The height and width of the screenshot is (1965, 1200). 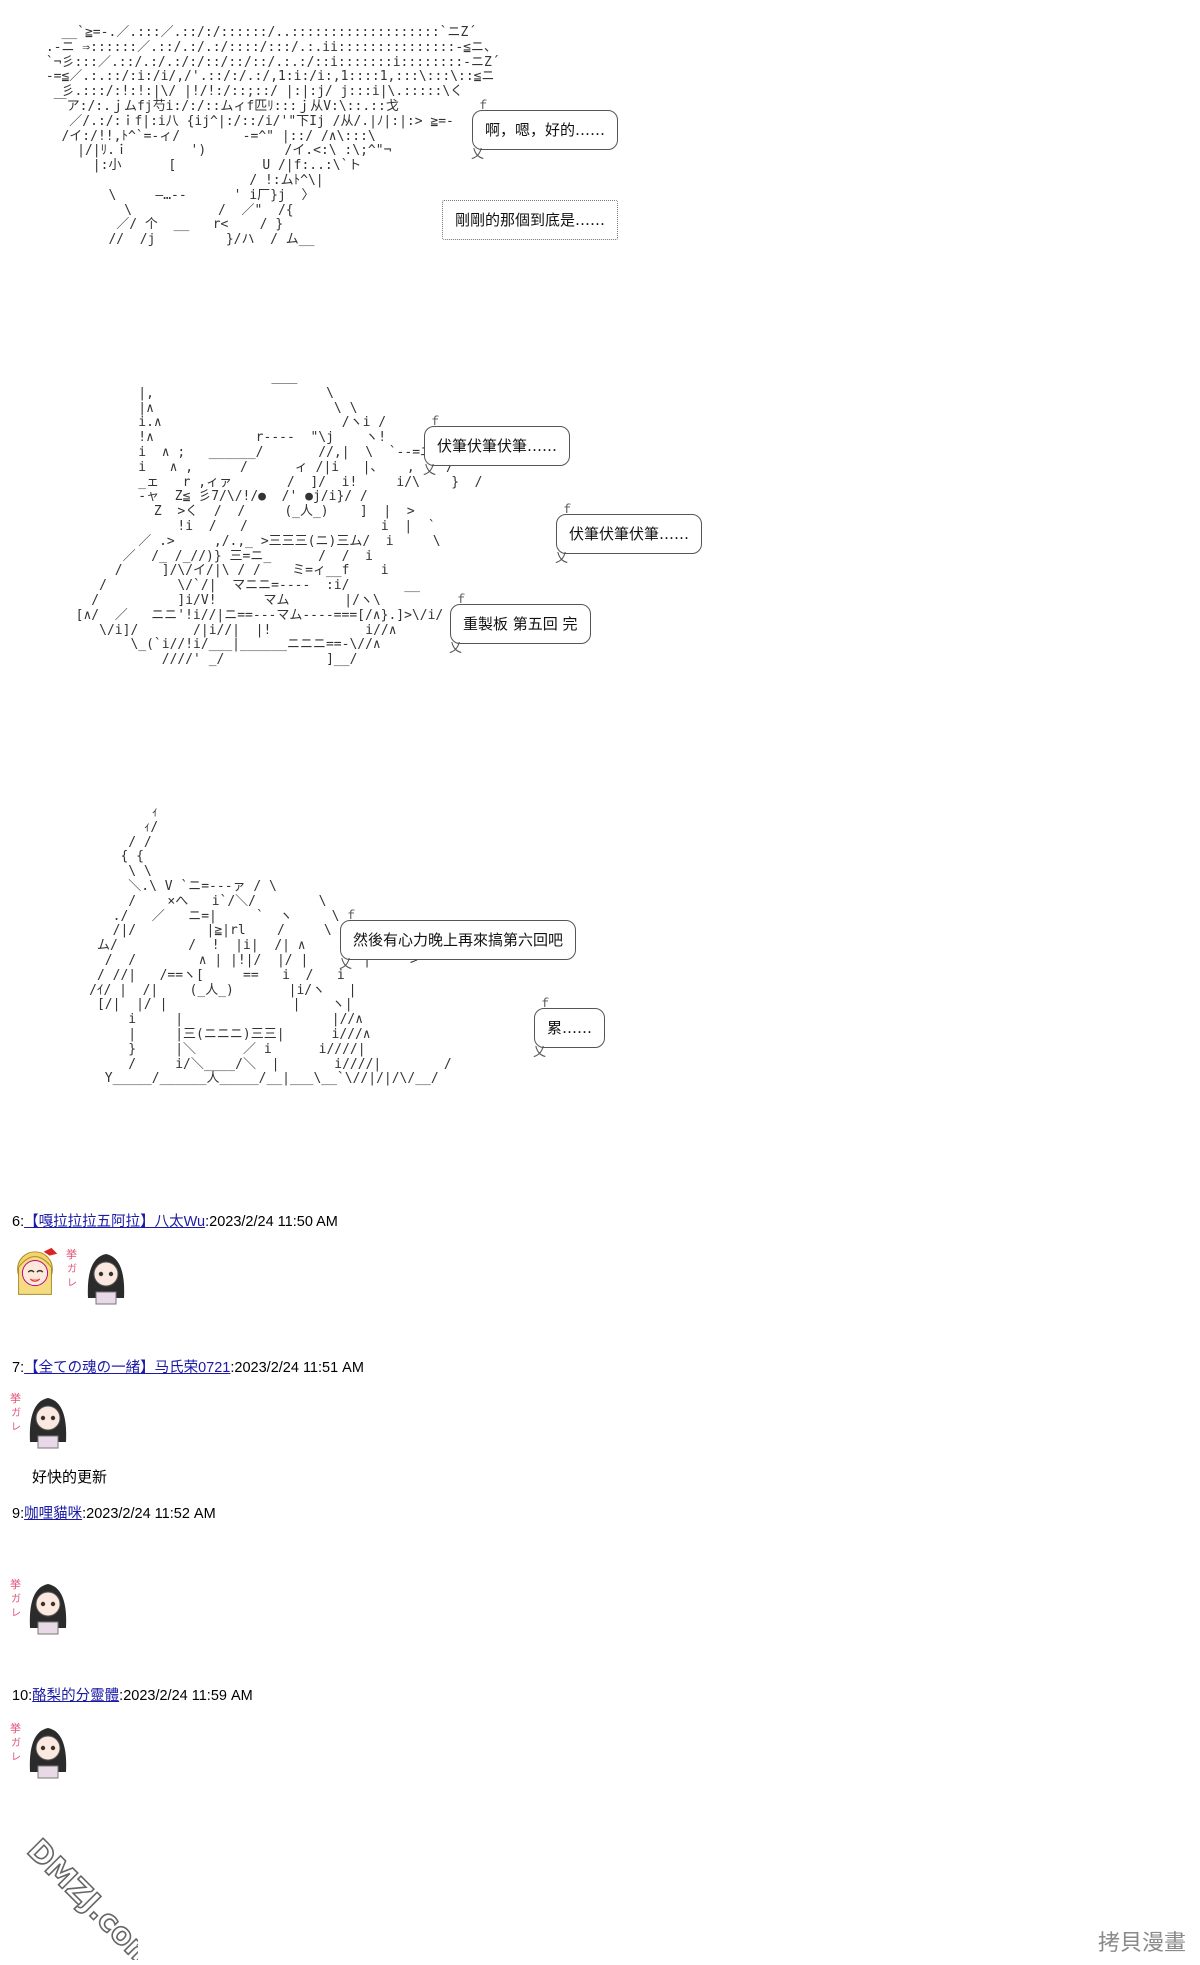 I want to click on post-text: 好快的更新, so click(x=70, y=1477).